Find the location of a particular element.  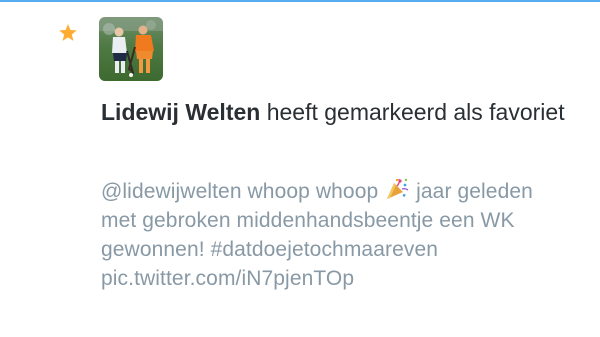

avatar-image is located at coordinates (131, 49).